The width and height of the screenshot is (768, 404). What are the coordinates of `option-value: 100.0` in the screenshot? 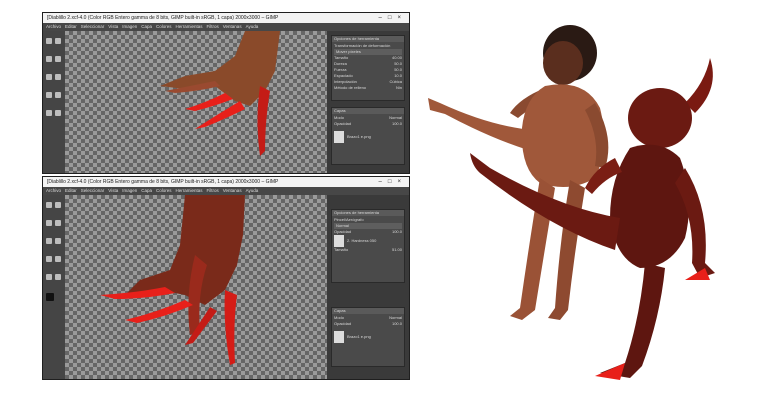 It's located at (396, 231).